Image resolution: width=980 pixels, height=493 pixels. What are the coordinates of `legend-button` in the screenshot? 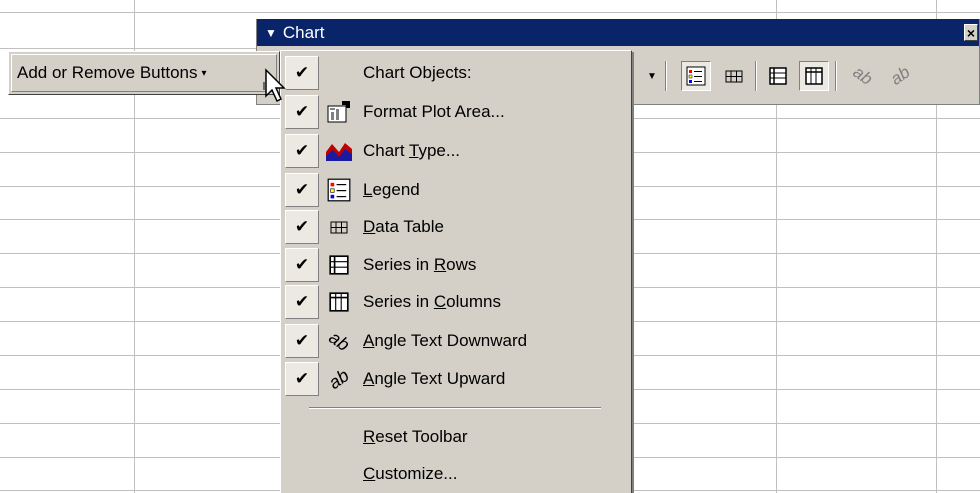 It's located at (696, 76).